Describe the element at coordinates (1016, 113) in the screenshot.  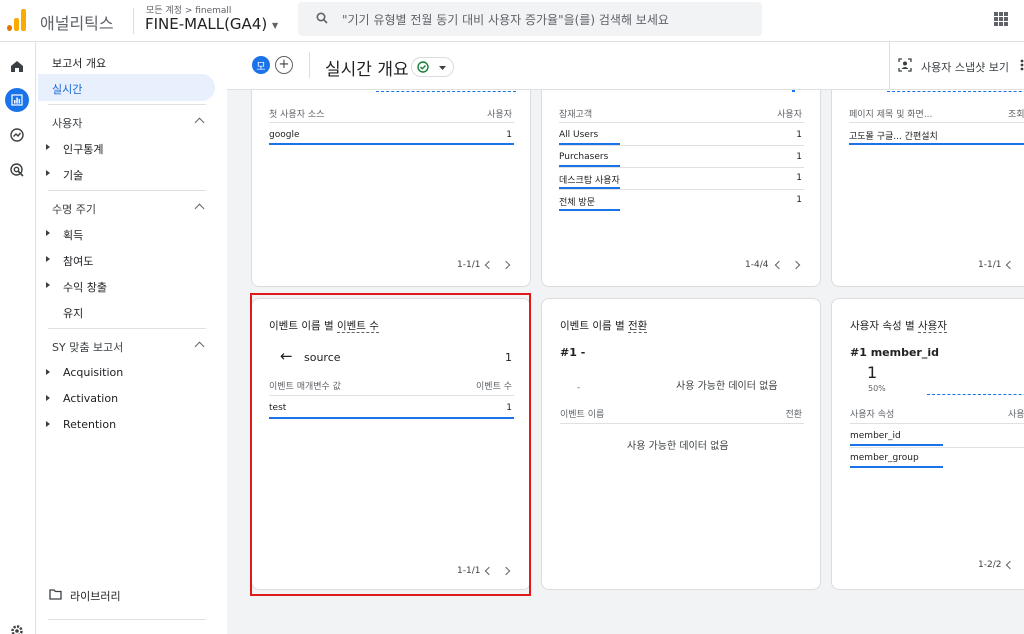
I see `column-header: 조회` at that location.